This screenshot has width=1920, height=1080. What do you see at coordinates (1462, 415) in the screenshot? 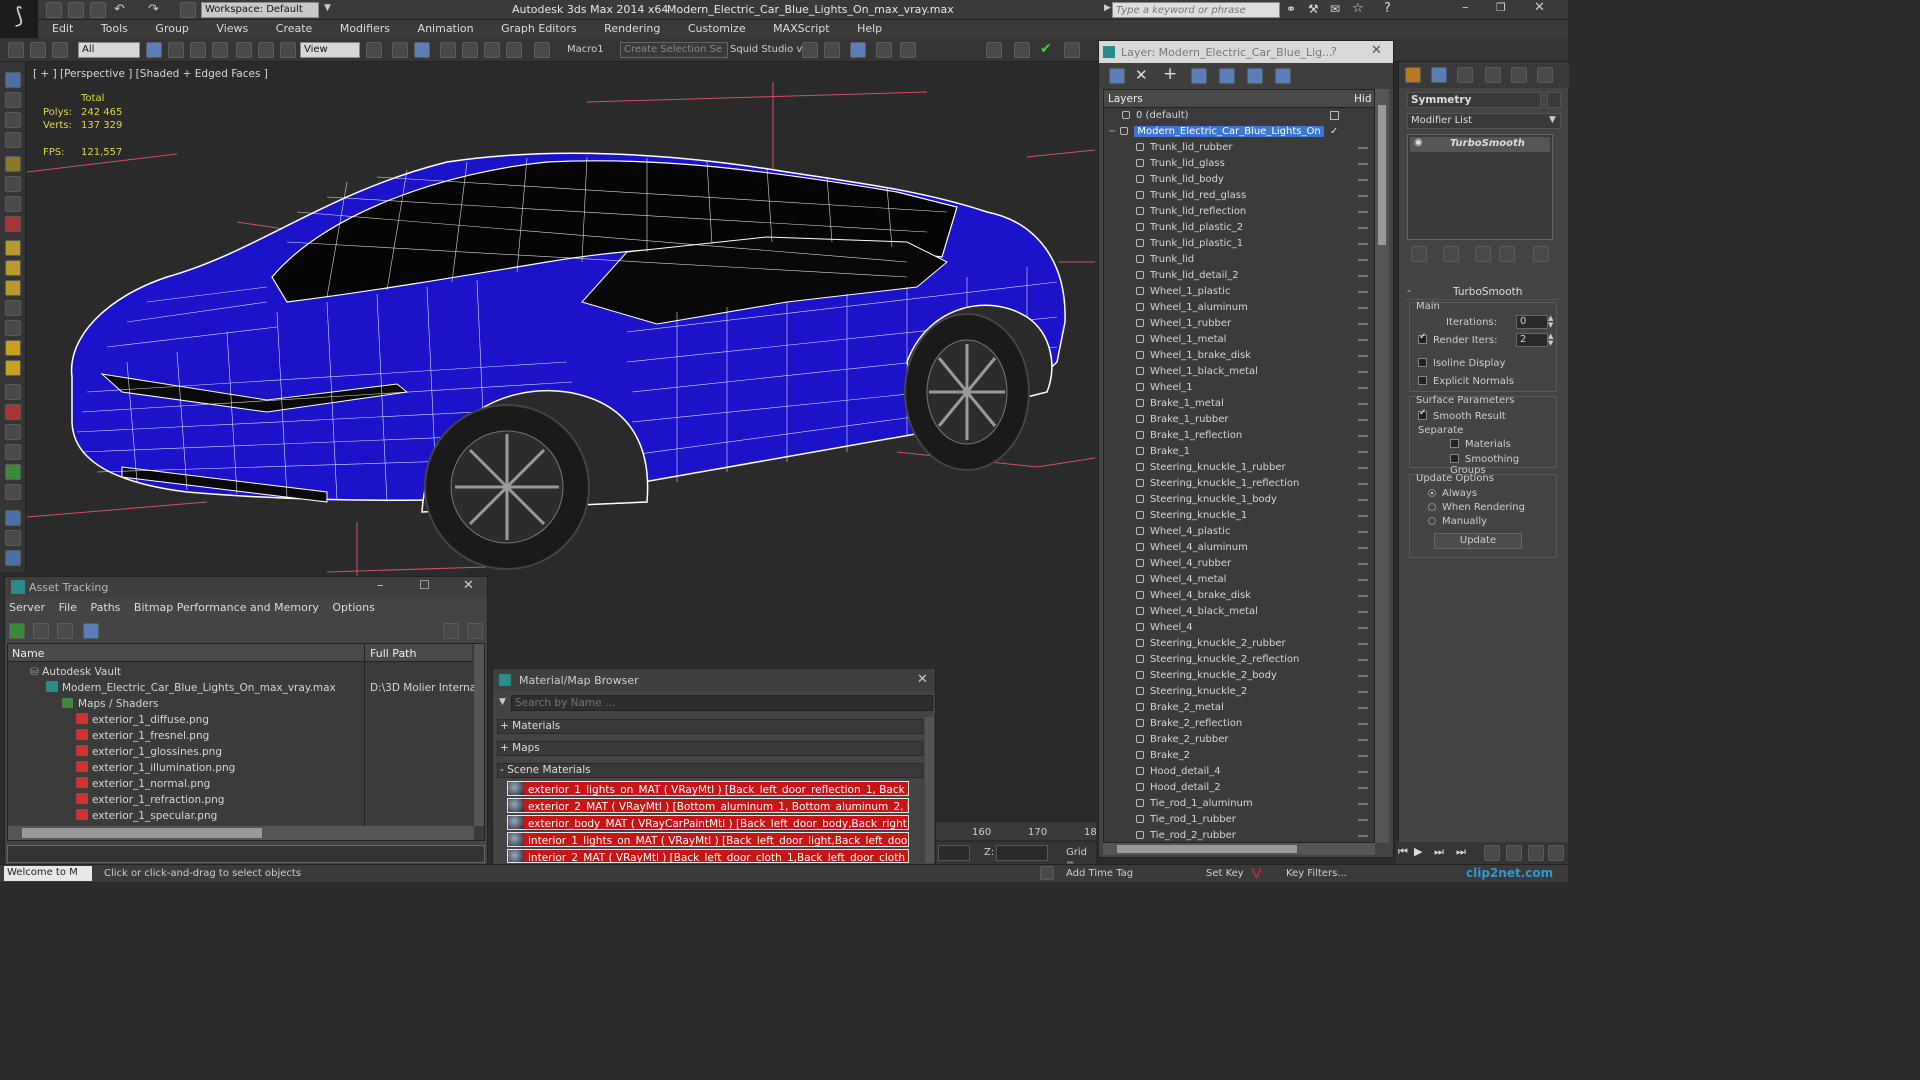
I see `smooth-result-row: Smooth Result` at bounding box center [1462, 415].